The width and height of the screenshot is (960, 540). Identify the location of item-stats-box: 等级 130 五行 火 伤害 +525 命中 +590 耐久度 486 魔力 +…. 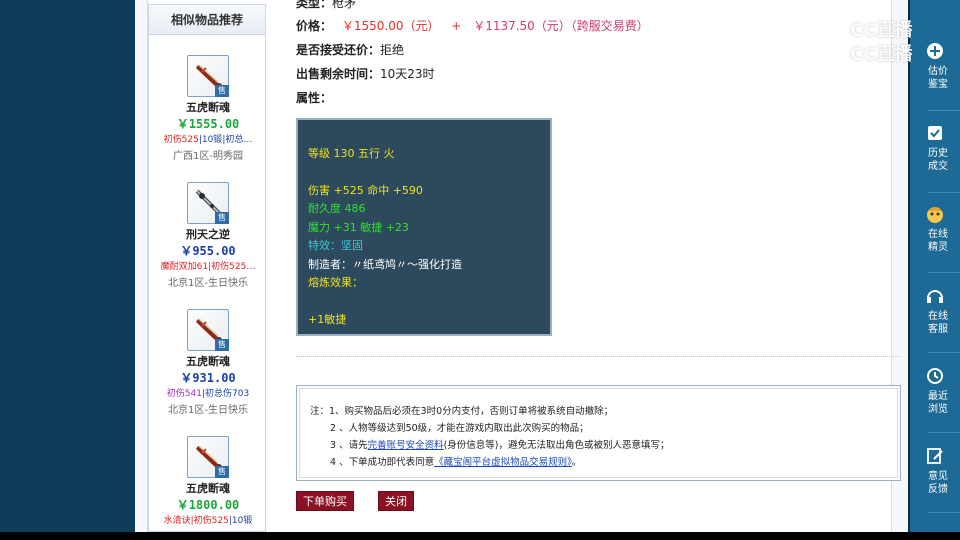
(424, 227).